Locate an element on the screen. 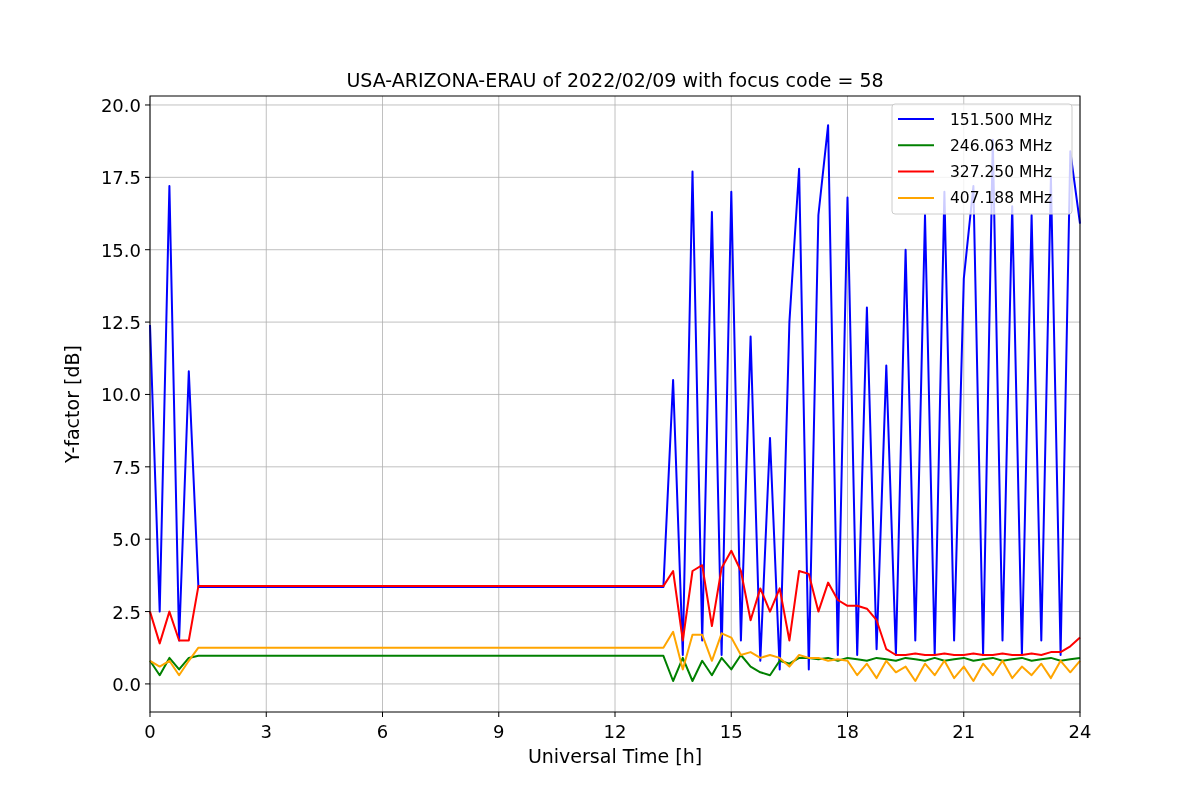 The image size is (1200, 800). x-tick-label: 9 is located at coordinates (499, 731).